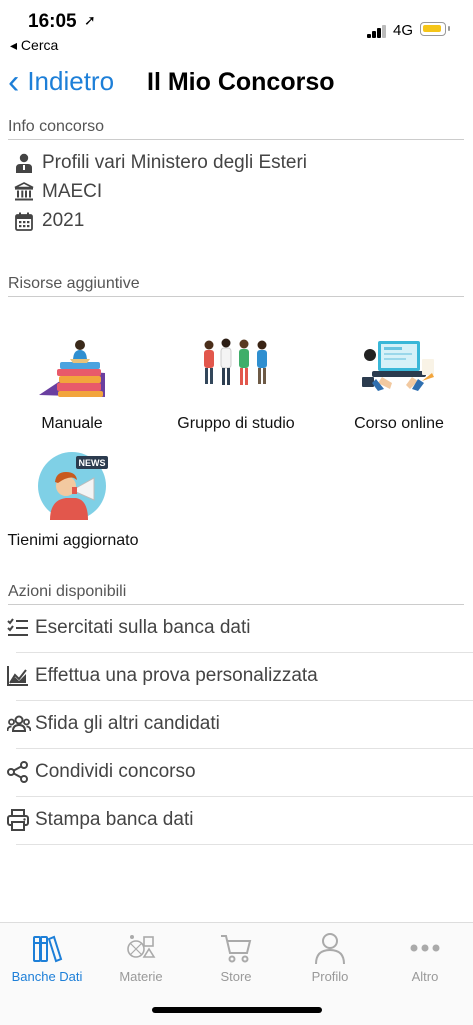 The image size is (473, 1025). I want to click on section-header-info: Info concorso, so click(236, 129).